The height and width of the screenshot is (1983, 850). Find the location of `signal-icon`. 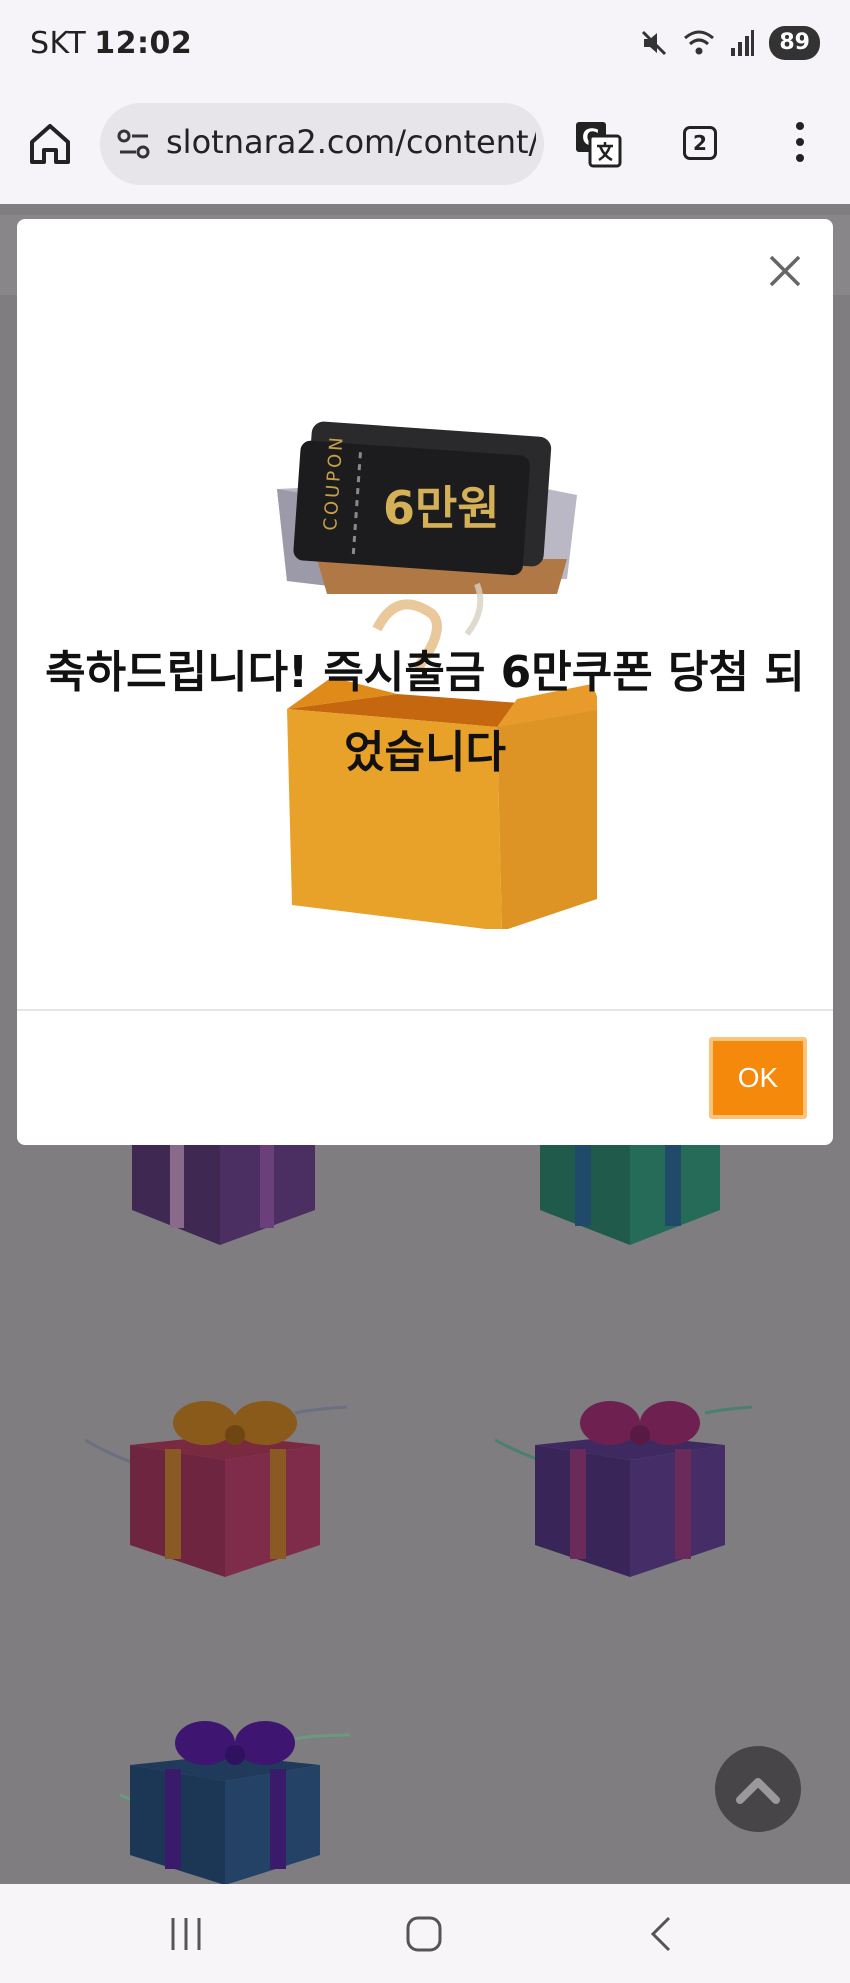

signal-icon is located at coordinates (743, 43).